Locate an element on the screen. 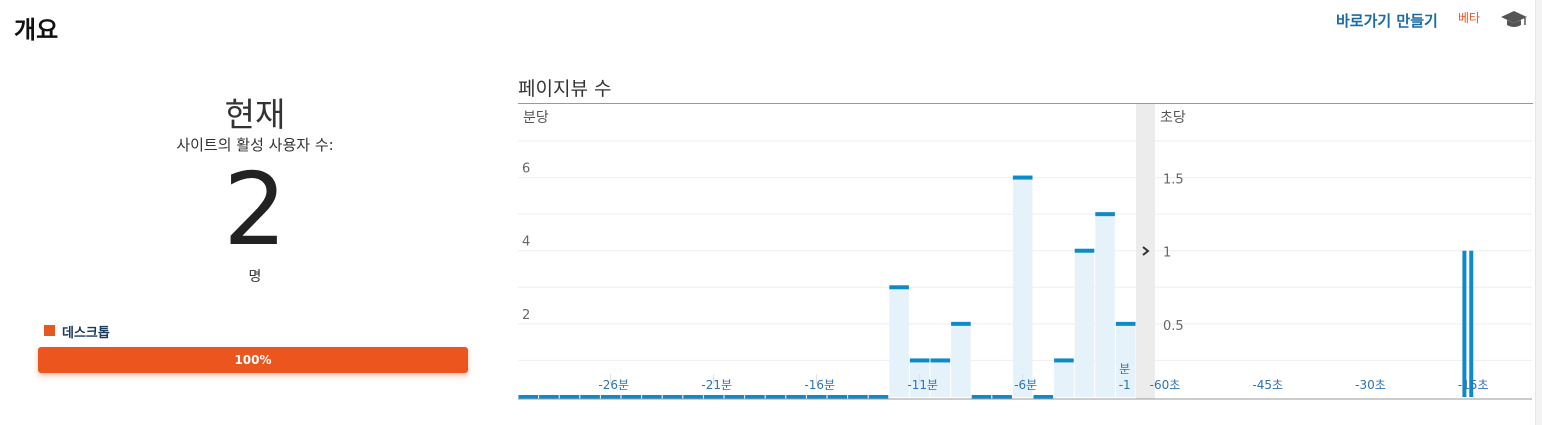 The image size is (1542, 425). pageviews-chart-title: 페이지뷰 수 is located at coordinates (565, 89).